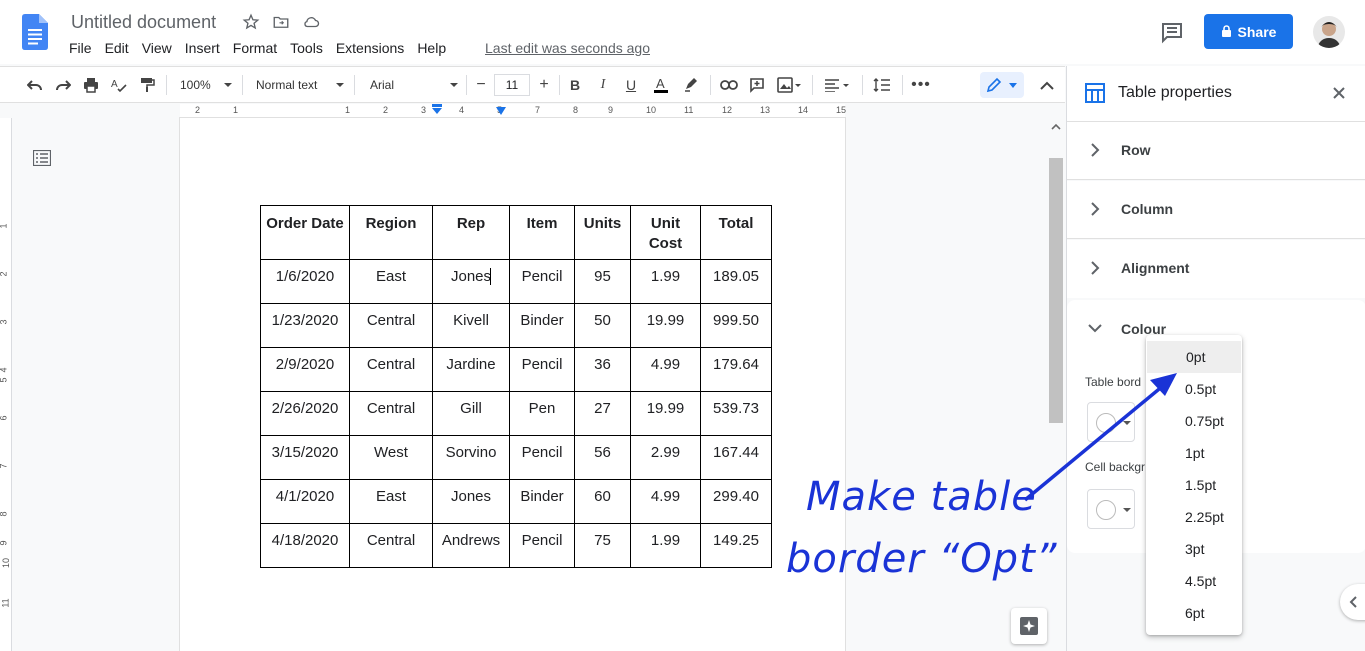 The width and height of the screenshot is (1365, 651). I want to click on table-cell: 189.05, so click(736, 281).